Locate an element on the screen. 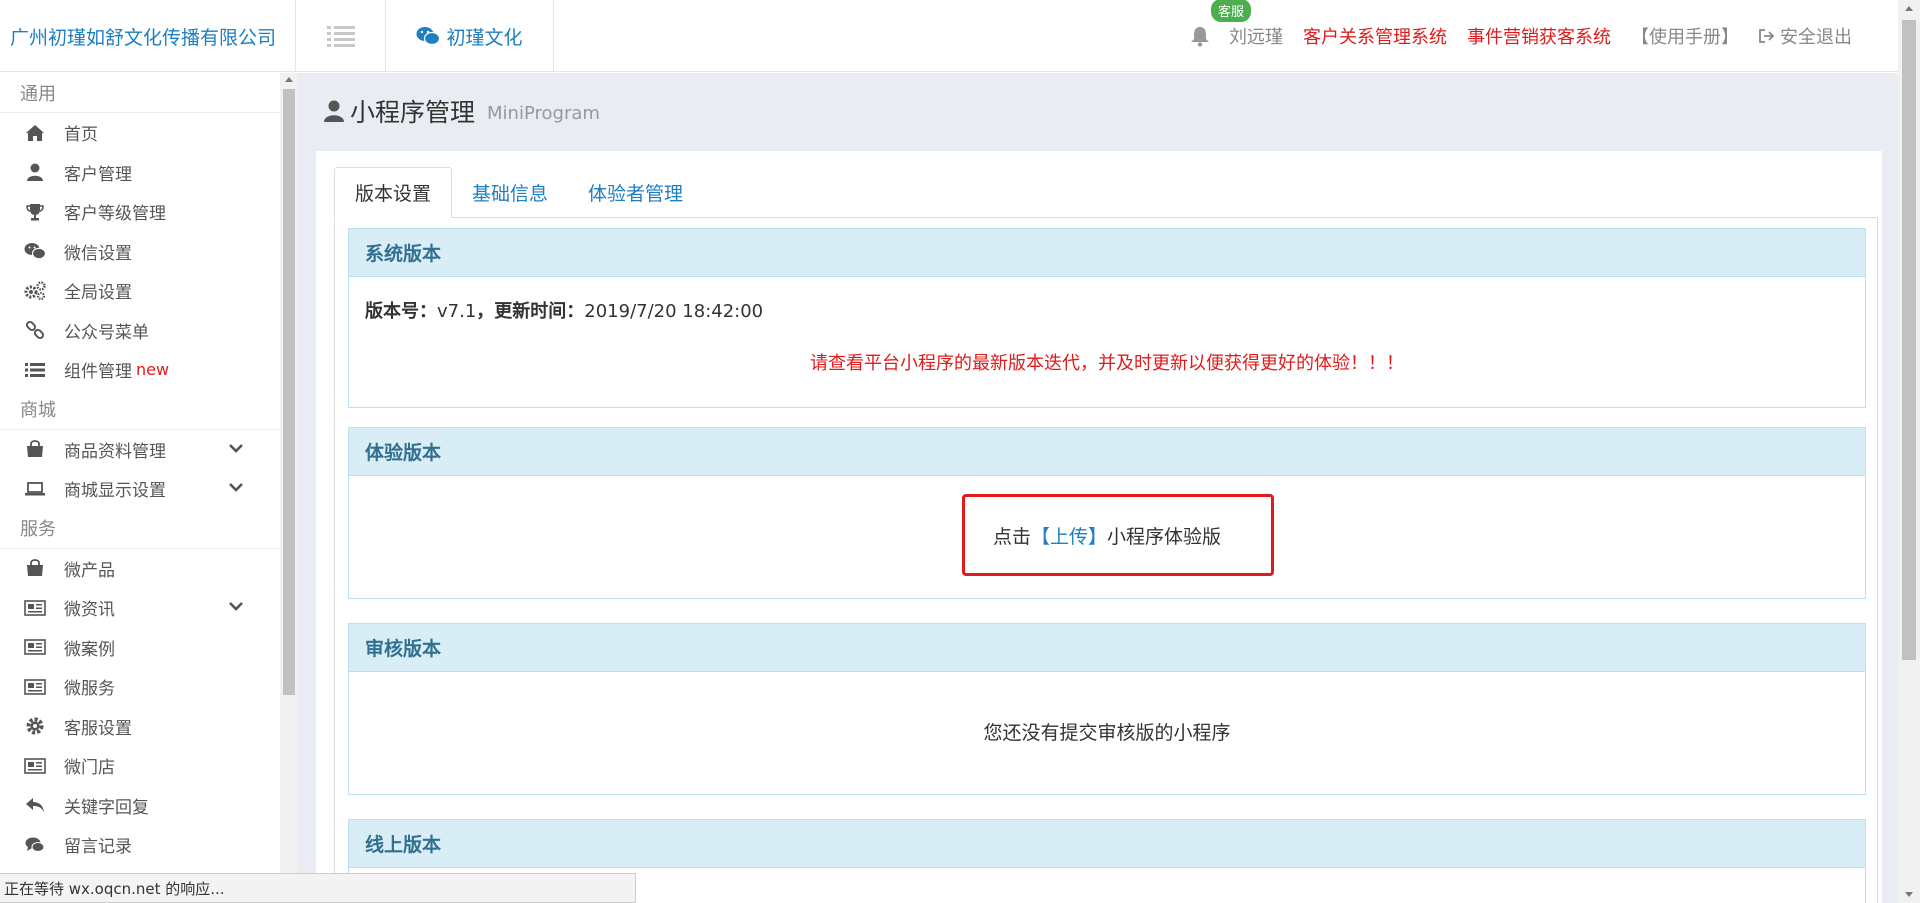 This screenshot has height=903, width=1920. sidebar-item-wechat-settings: 微信设置 is located at coordinates (140, 252).